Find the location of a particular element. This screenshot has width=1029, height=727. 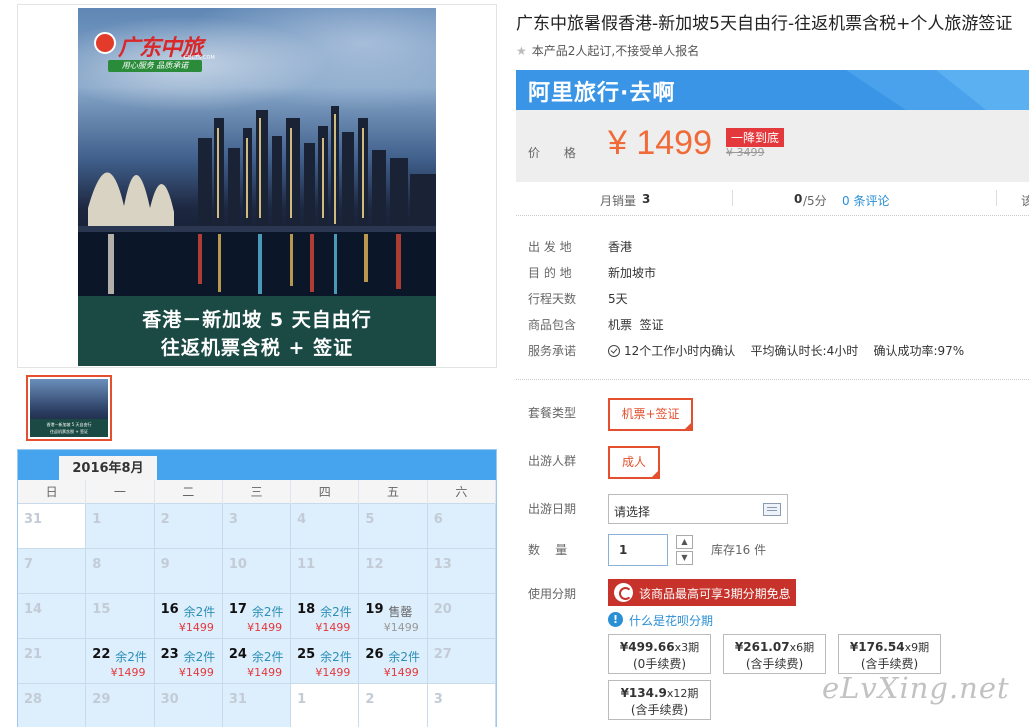

calendar-day-cell: 26 余2件 ¥1499 is located at coordinates (393, 661).